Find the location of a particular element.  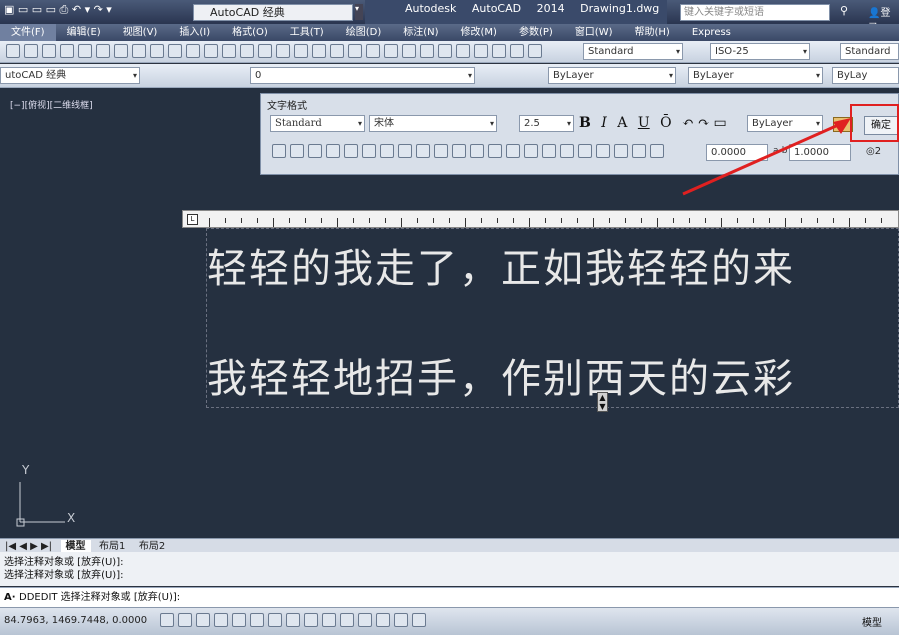

coordinates-readout: 84.7963, 1469.7448, 0.0000 is located at coordinates (76, 620).